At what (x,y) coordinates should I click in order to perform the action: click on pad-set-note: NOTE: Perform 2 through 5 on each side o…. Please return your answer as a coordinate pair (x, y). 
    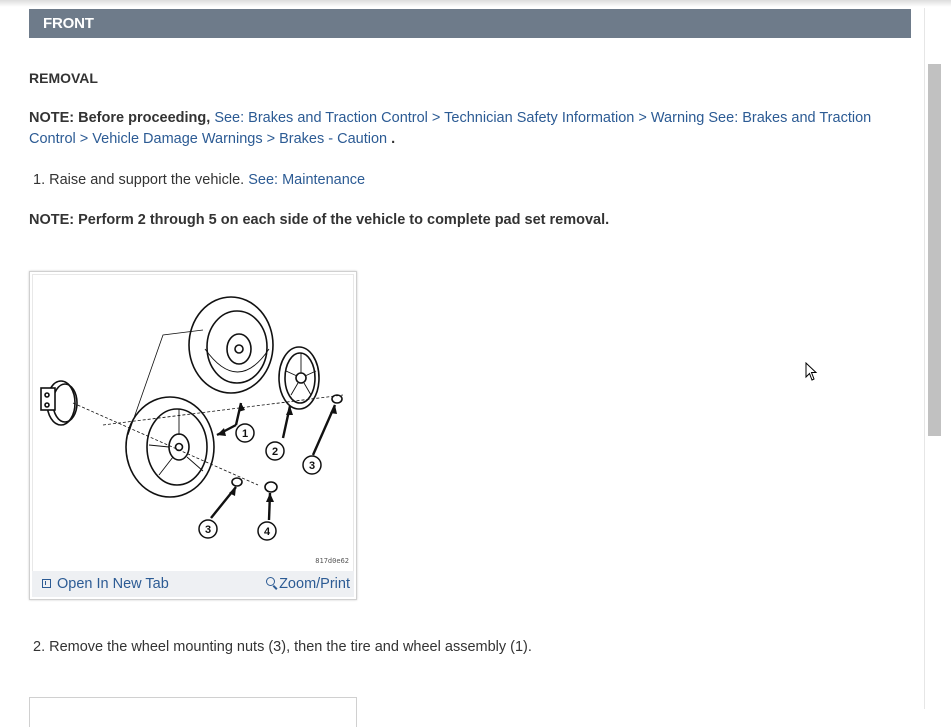
    Looking at the image, I should click on (319, 220).